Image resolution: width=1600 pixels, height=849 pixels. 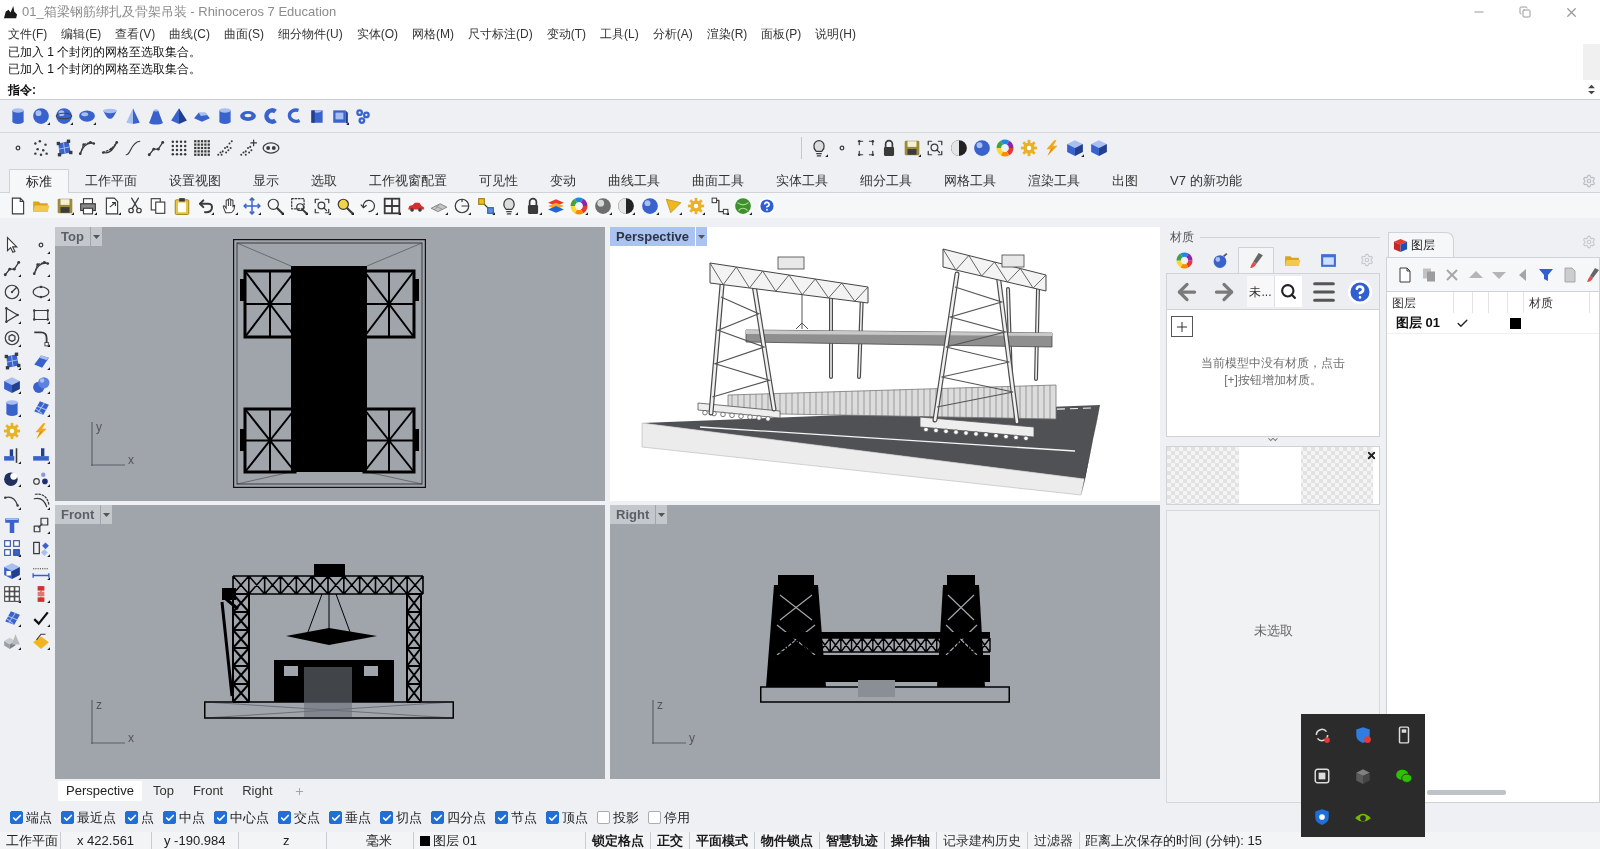 What do you see at coordinates (377, 34) in the screenshot?
I see `menu-item: 实体(O)` at bounding box center [377, 34].